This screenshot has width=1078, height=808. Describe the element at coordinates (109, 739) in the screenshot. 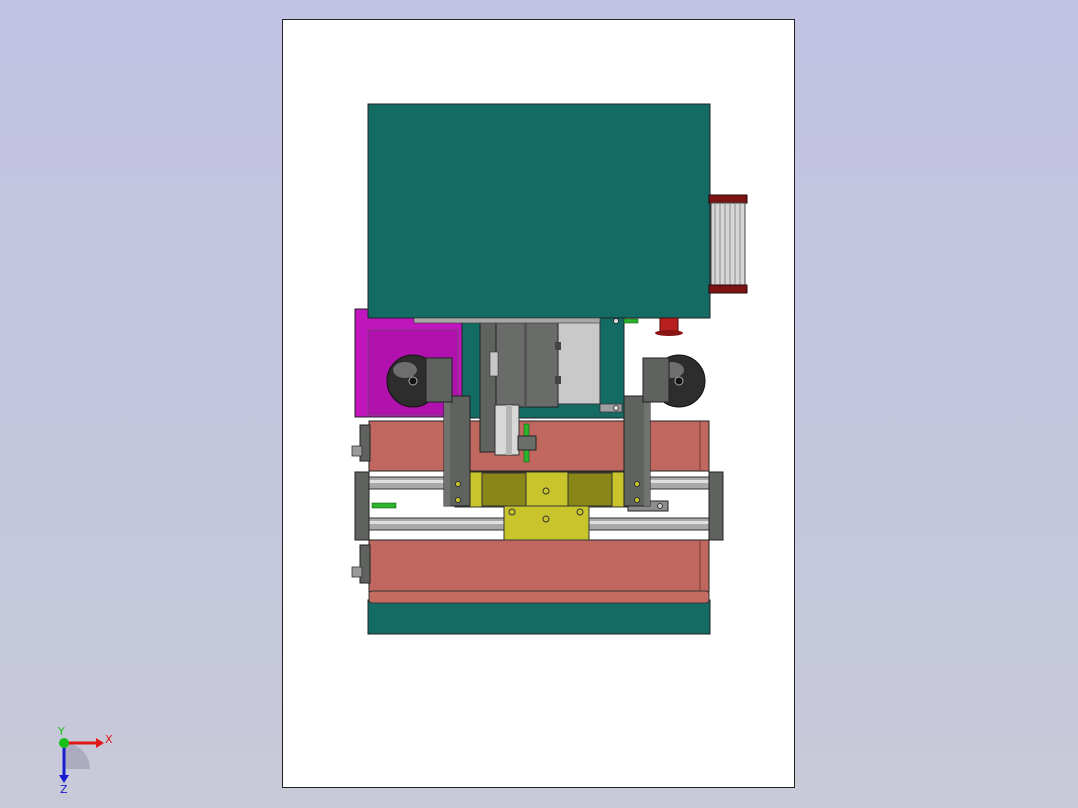

I see `x-axis-label: X` at that location.